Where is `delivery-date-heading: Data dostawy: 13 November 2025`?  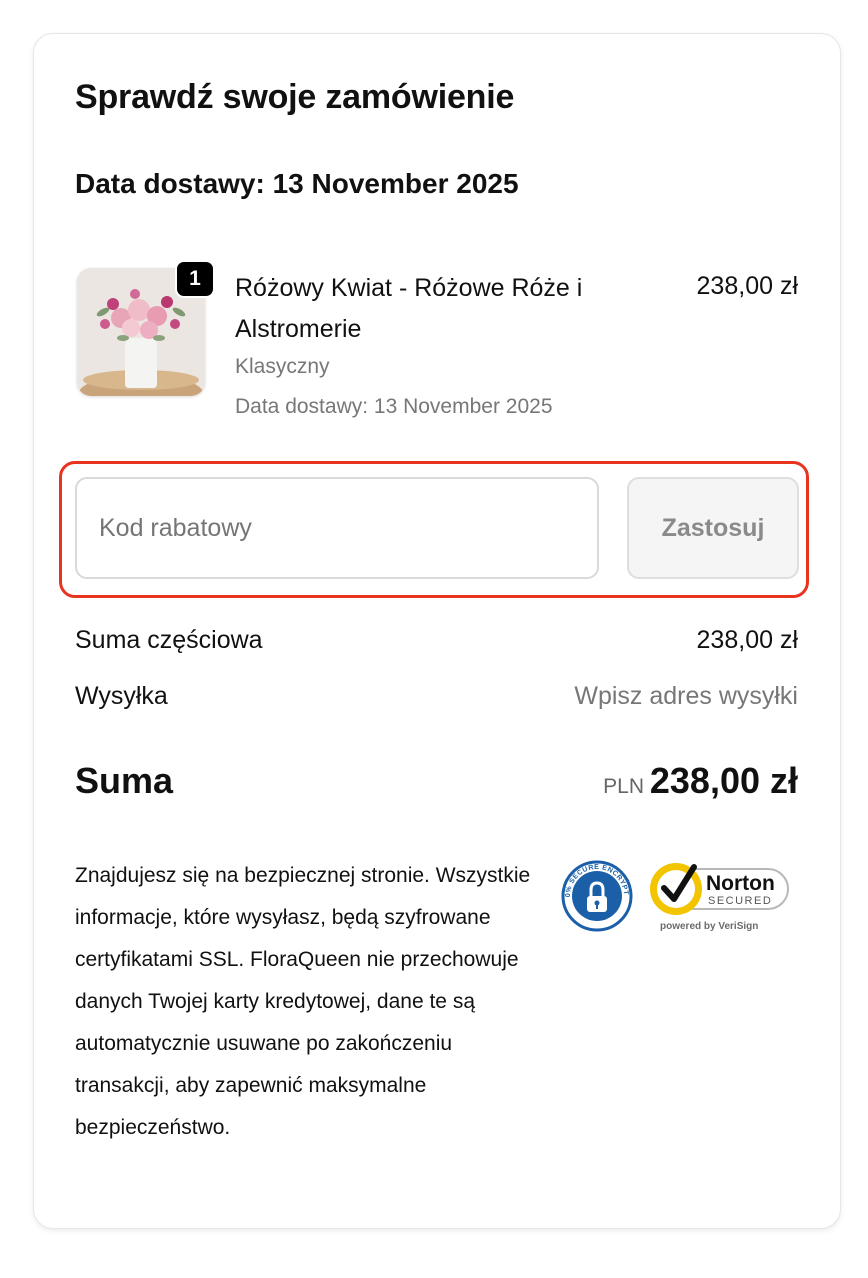
delivery-date-heading: Data dostawy: 13 November 2025 is located at coordinates (297, 183).